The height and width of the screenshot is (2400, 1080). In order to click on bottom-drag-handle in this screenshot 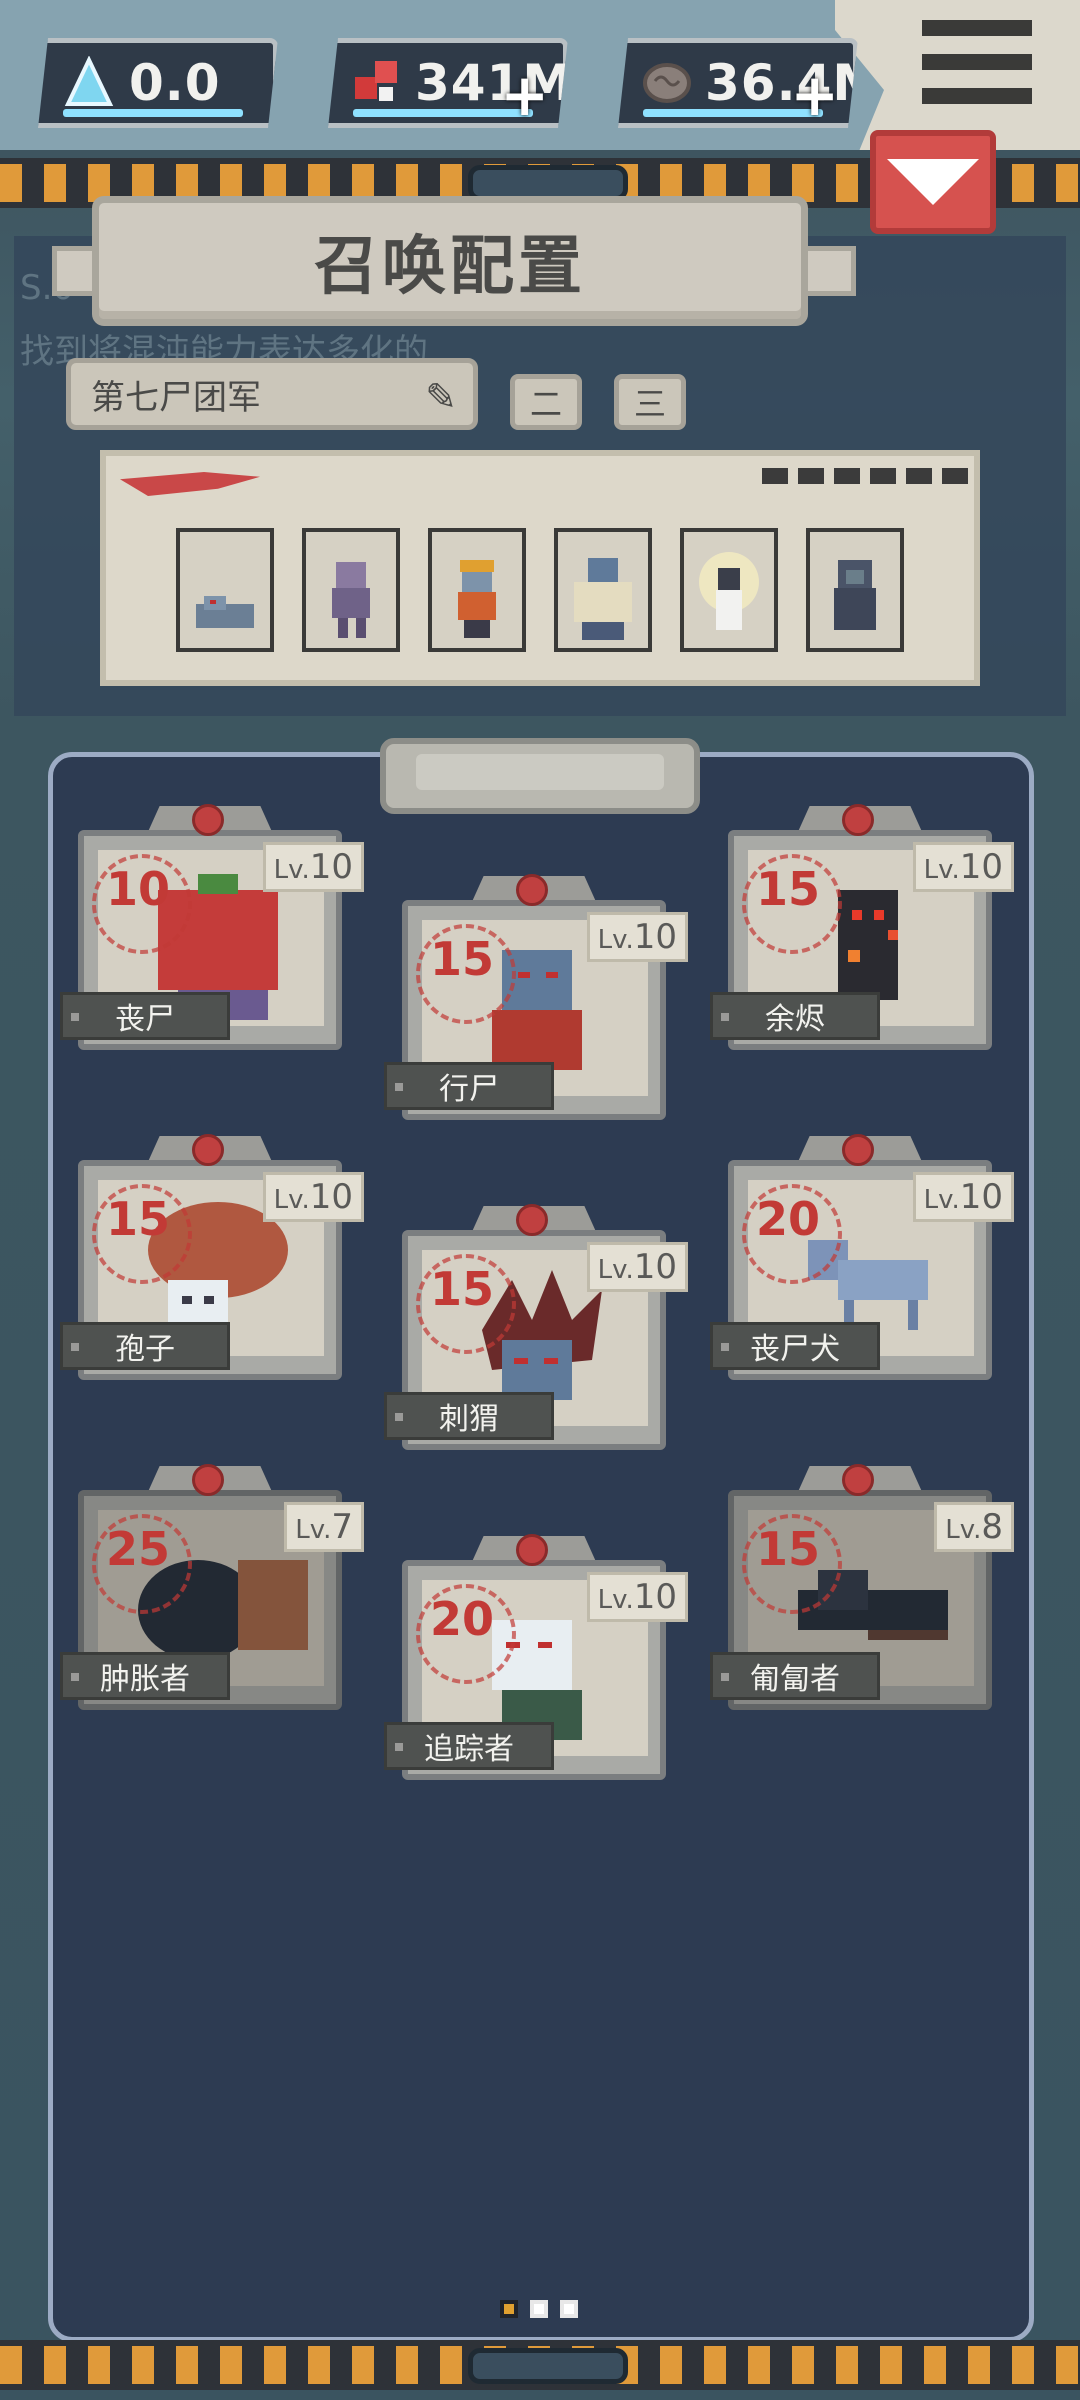, I will do `click(548, 2366)`.